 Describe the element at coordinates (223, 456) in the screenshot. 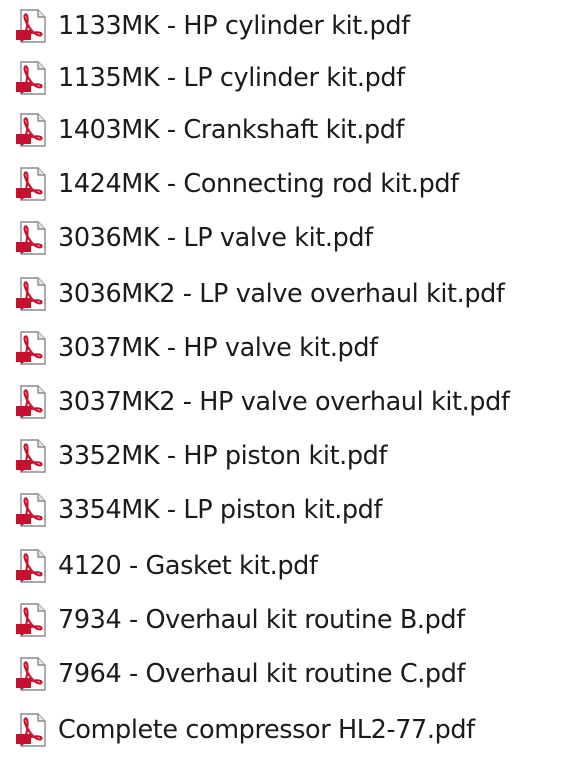

I see `file-name: 3352MK - HP piston kit.pdf` at that location.